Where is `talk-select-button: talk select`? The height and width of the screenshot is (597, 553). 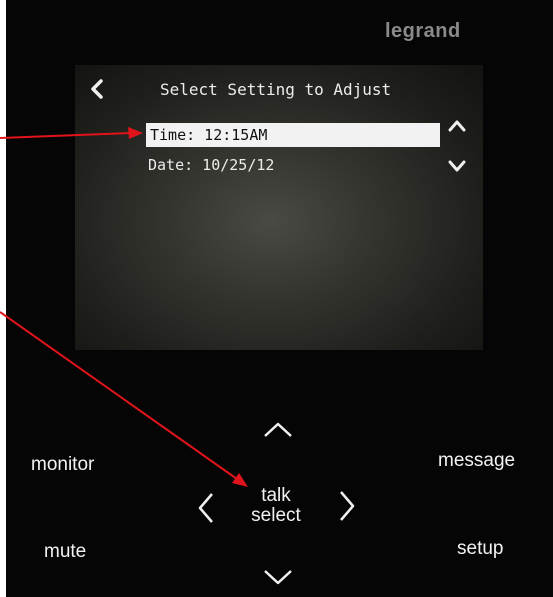
talk-select-button: talk select is located at coordinates (276, 506).